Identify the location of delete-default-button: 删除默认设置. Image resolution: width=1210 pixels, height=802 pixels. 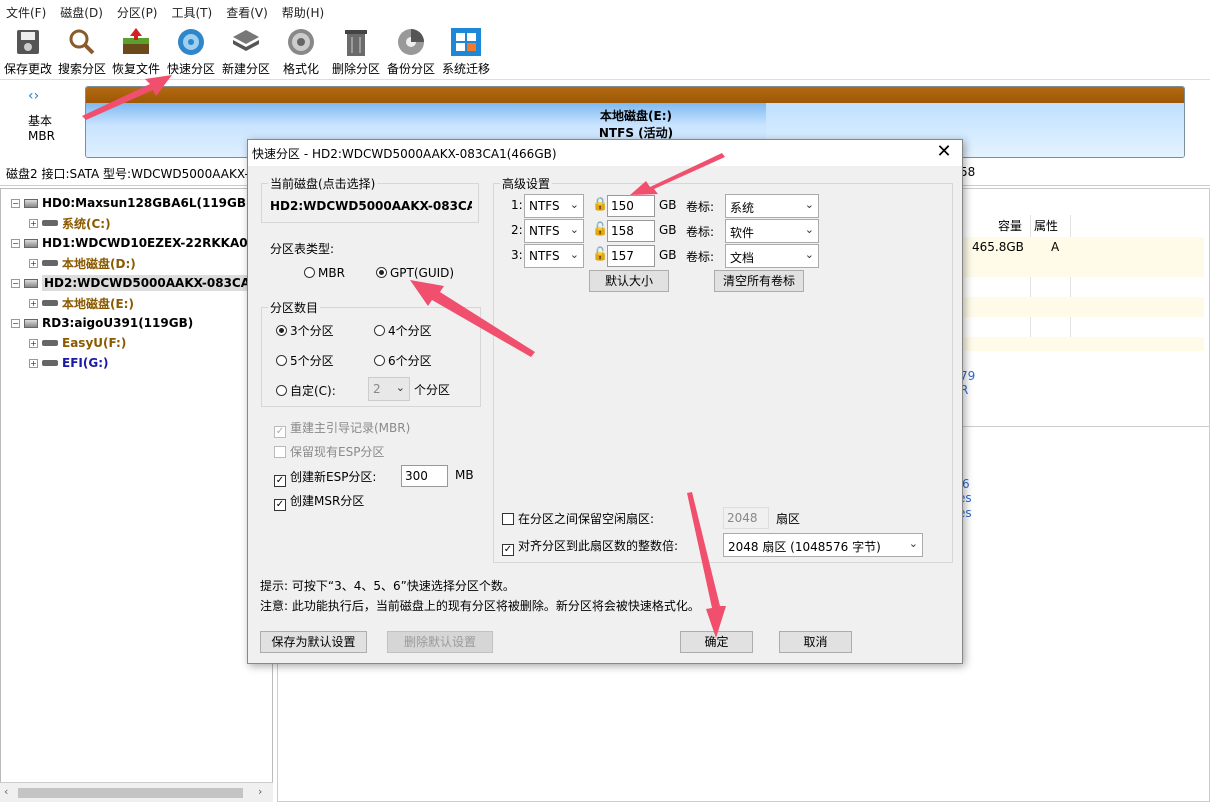
(440, 642).